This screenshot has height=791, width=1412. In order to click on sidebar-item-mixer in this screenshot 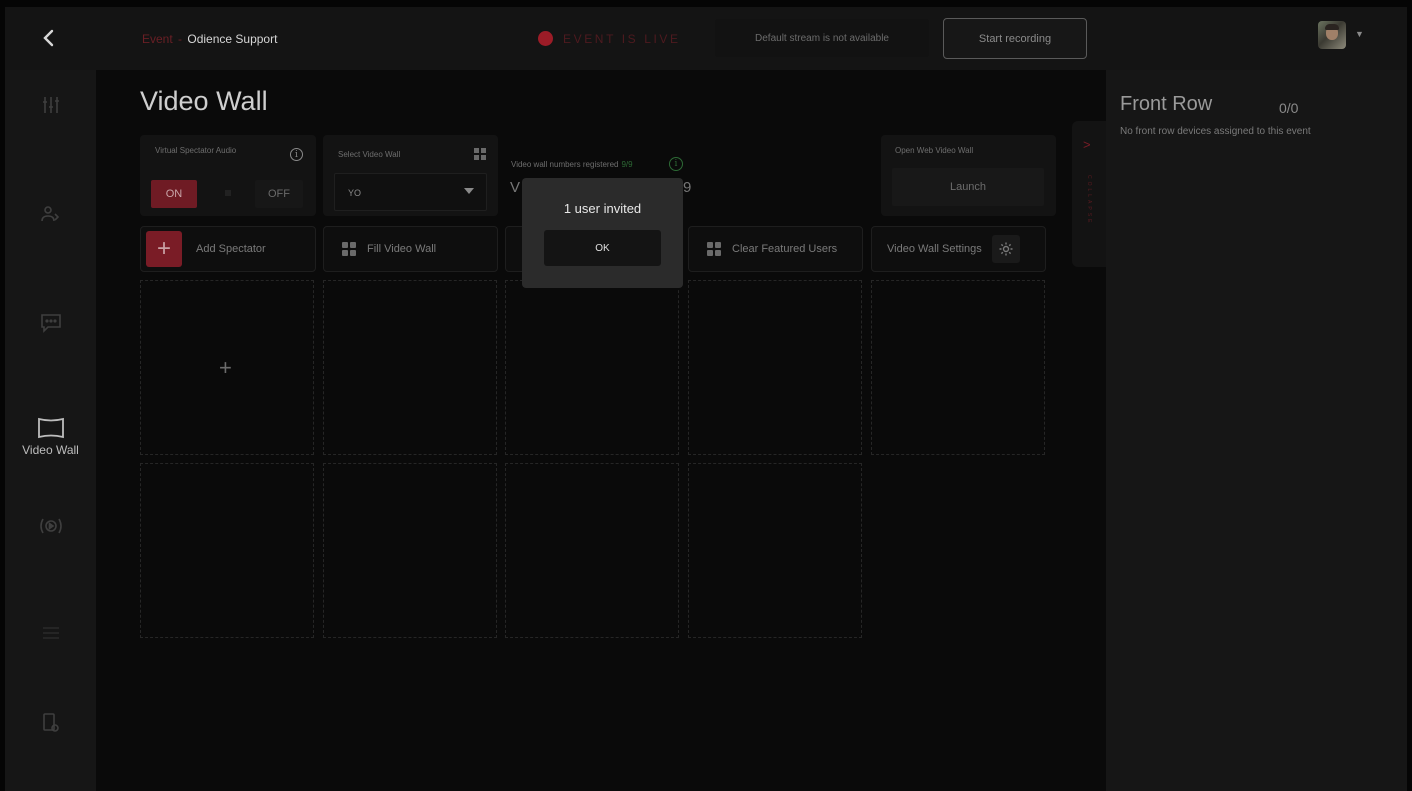, I will do `click(50, 105)`.